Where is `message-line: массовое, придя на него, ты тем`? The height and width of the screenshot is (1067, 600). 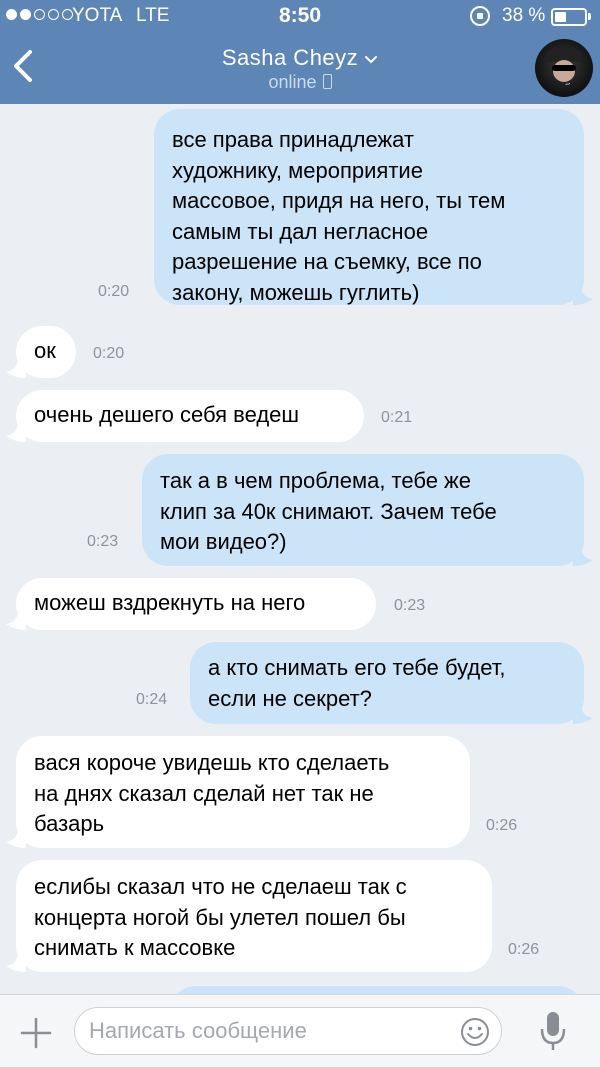
message-line: массовое, придя на него, ты тем is located at coordinates (339, 200).